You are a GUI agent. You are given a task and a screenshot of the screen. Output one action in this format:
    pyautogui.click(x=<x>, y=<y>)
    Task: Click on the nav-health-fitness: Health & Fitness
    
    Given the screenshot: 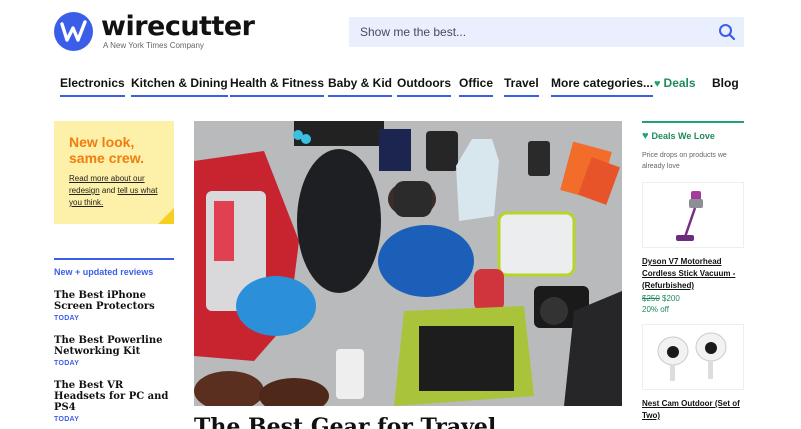 What is the action you would take?
    pyautogui.click(x=277, y=86)
    